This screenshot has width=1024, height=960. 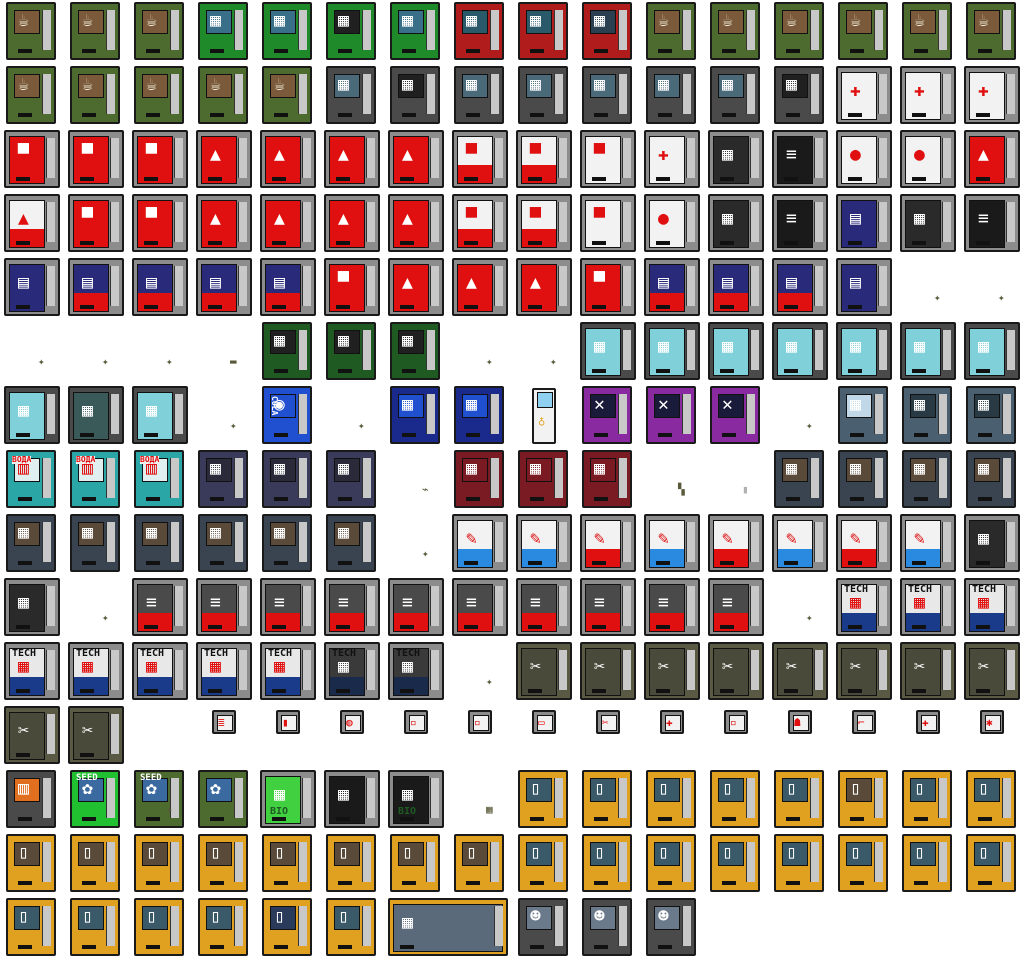 What do you see at coordinates (160, 416) in the screenshot?
I see `machine-tile-teal-console-broken: ▦` at bounding box center [160, 416].